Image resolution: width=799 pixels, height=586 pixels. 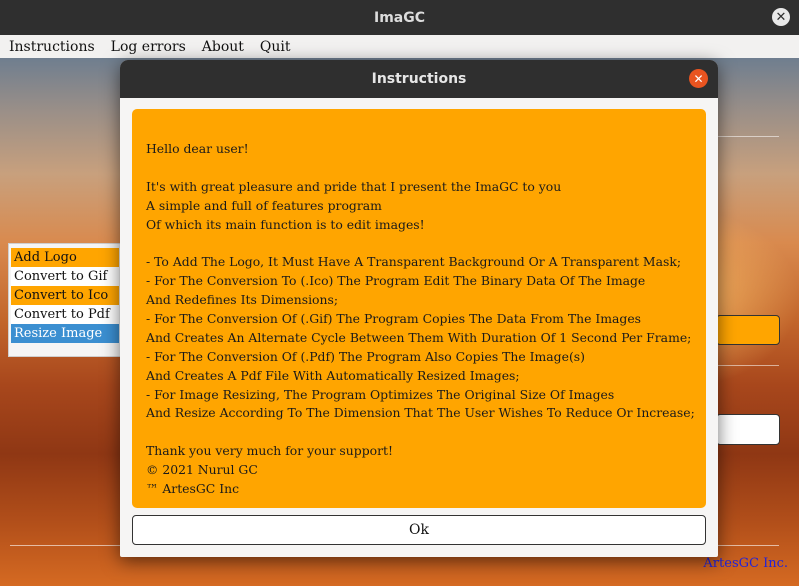 I want to click on dialog-titlebar: Instructions ✕, so click(x=419, y=79).